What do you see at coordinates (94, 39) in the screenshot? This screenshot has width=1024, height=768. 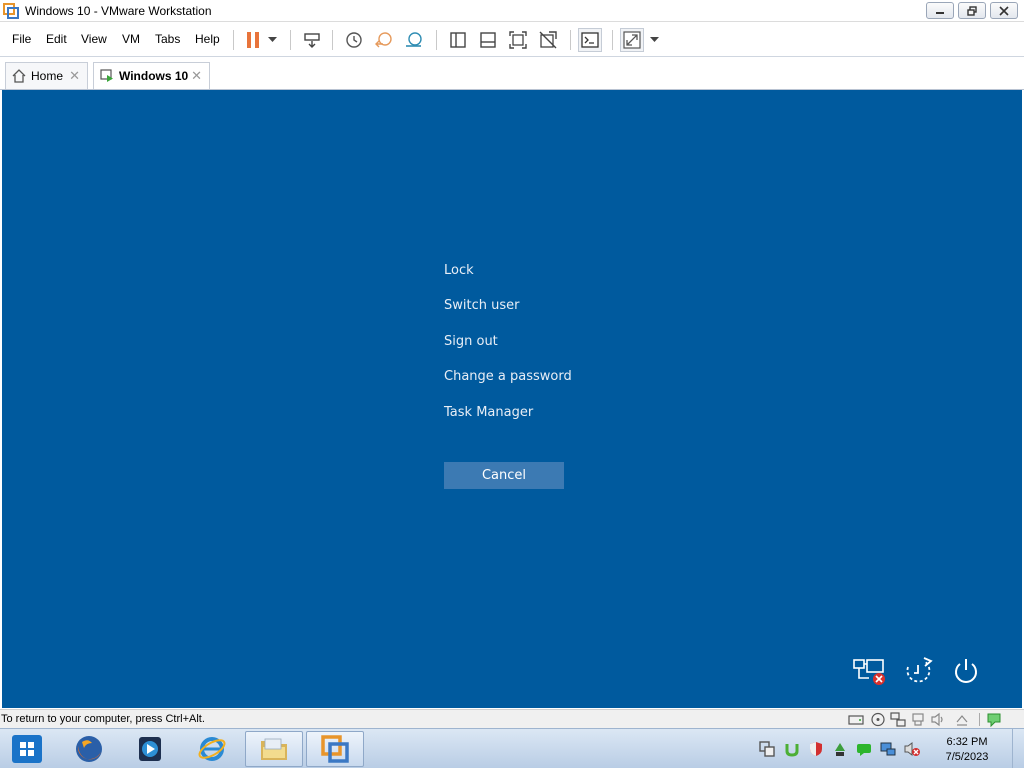 I see `menu-view: View` at bounding box center [94, 39].